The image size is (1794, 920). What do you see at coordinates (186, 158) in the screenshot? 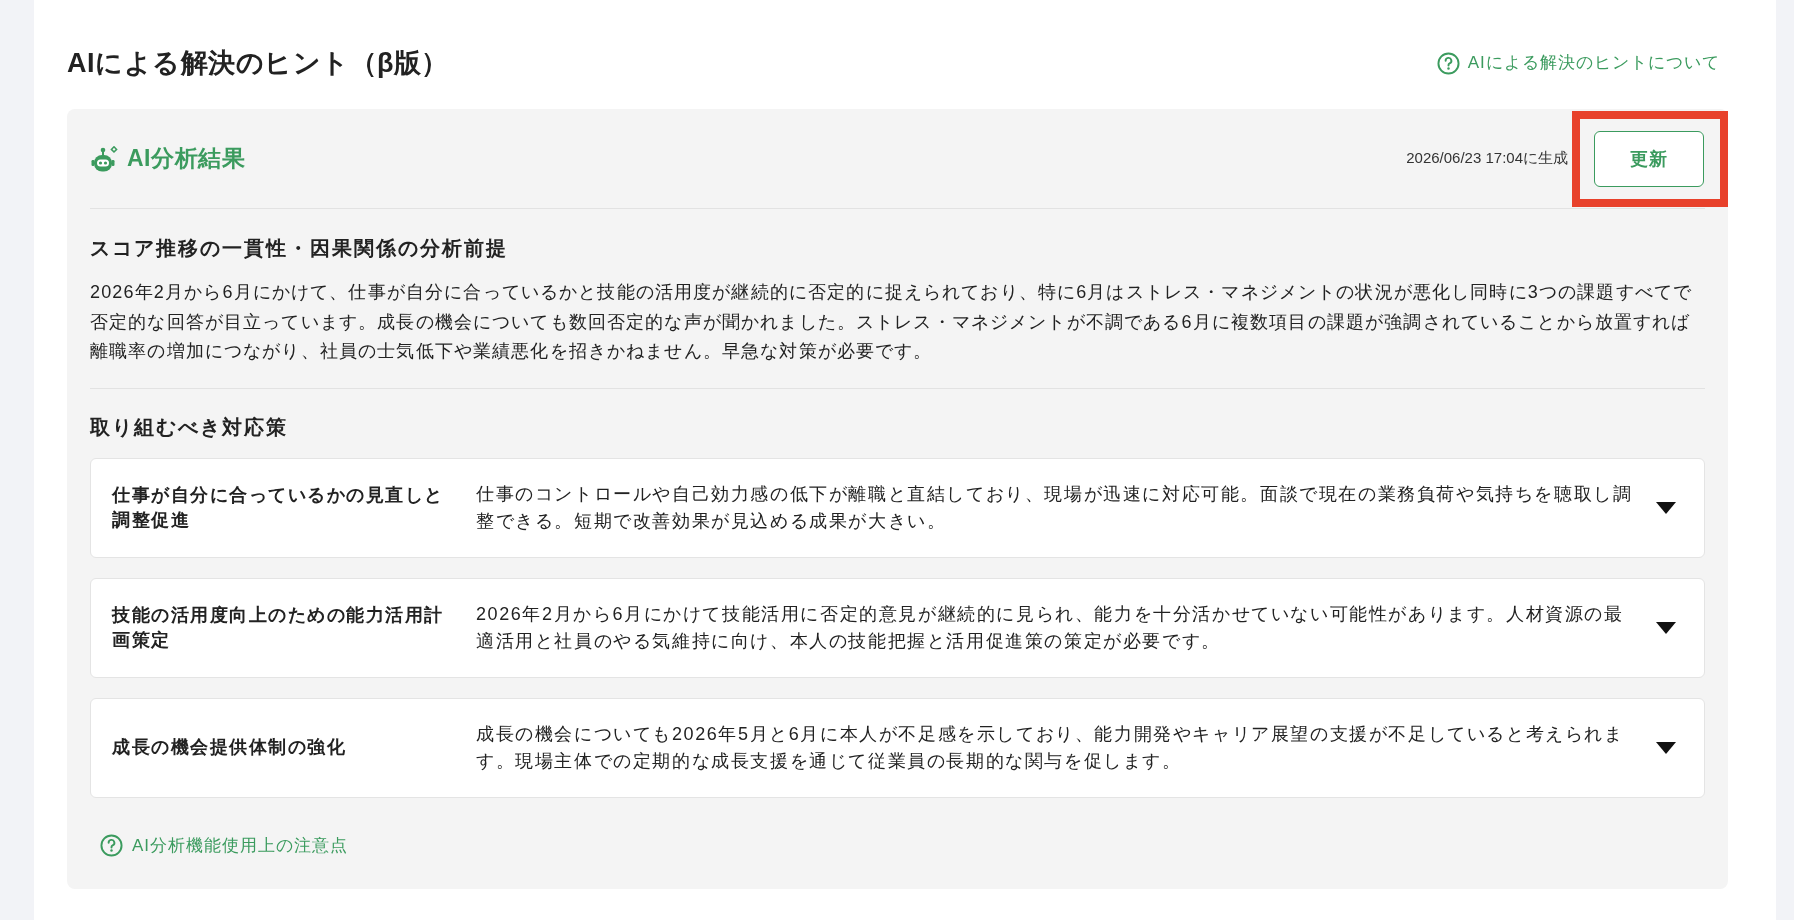
I see `panel-title: AI分析結果` at bounding box center [186, 158].